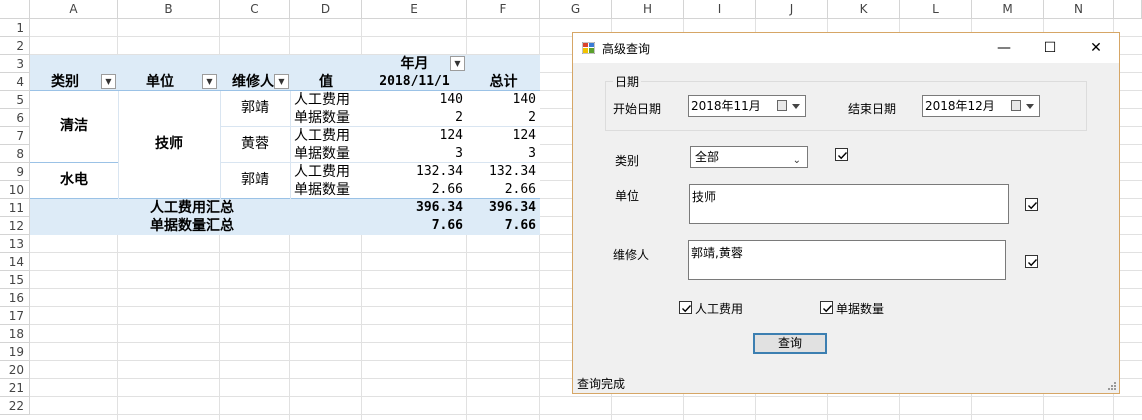 This screenshot has height=420, width=1142. What do you see at coordinates (74, 9) in the screenshot?
I see `column-header-a: A` at bounding box center [74, 9].